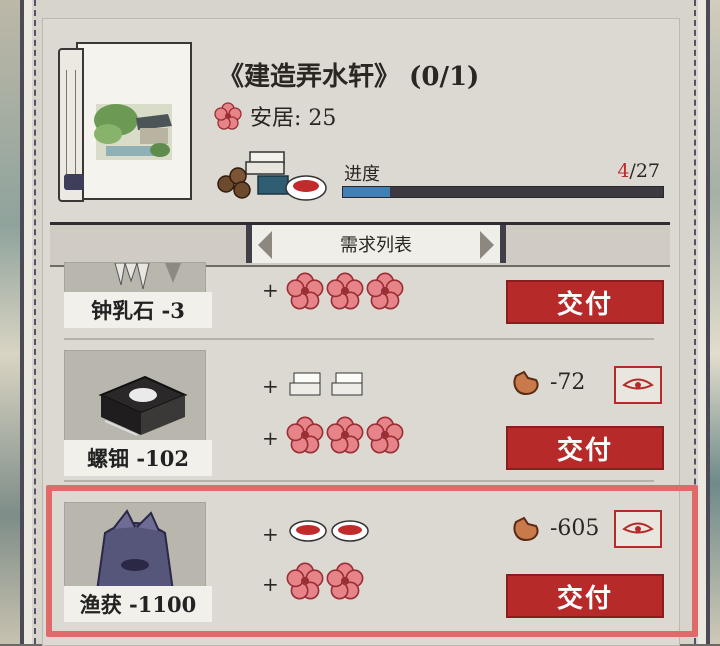 This screenshot has height=646, width=720. What do you see at coordinates (272, 176) in the screenshot?
I see `materials-icon` at bounding box center [272, 176].